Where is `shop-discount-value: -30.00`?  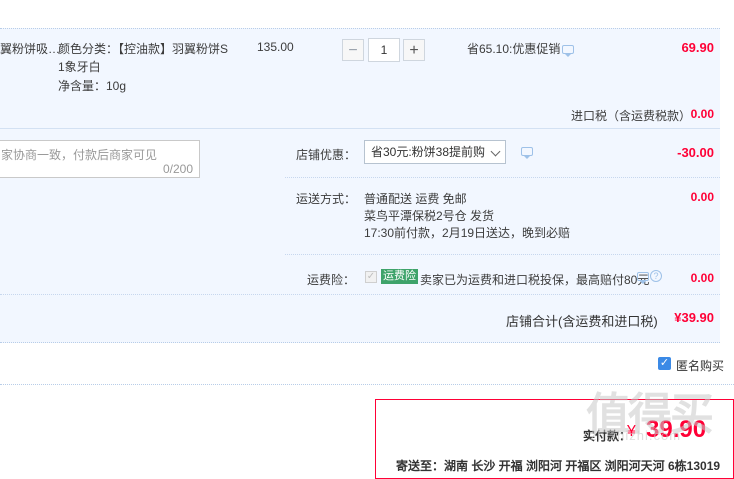 shop-discount-value: -30.00 is located at coordinates (695, 152).